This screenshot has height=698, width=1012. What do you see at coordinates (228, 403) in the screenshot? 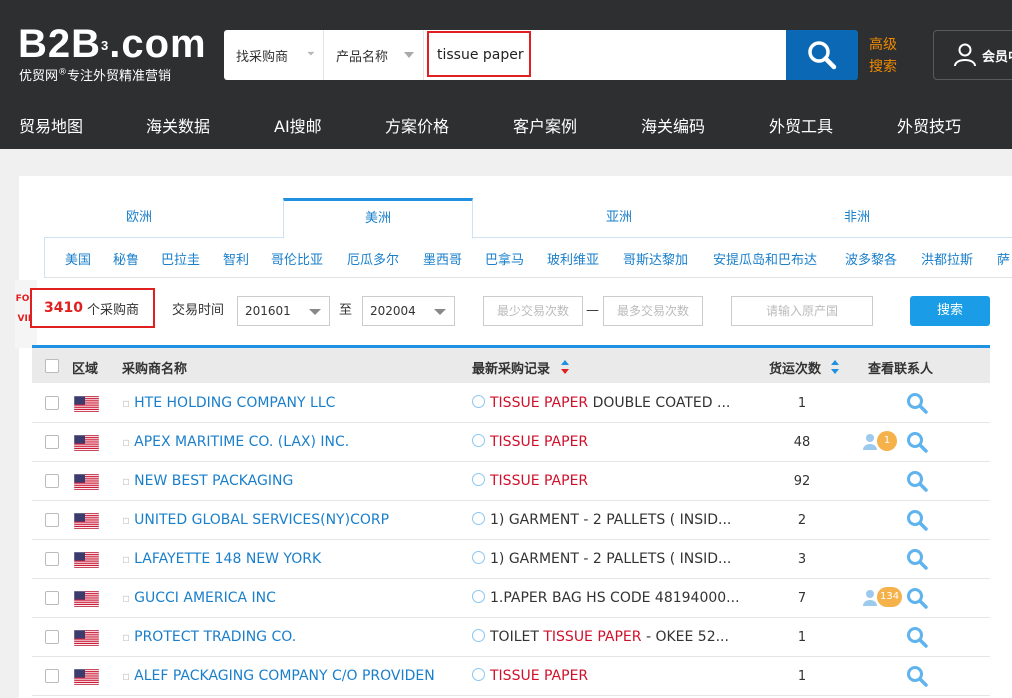
I see `buyer-name-link: ▫ HTE HOLDING COMPANY LLC` at bounding box center [228, 403].